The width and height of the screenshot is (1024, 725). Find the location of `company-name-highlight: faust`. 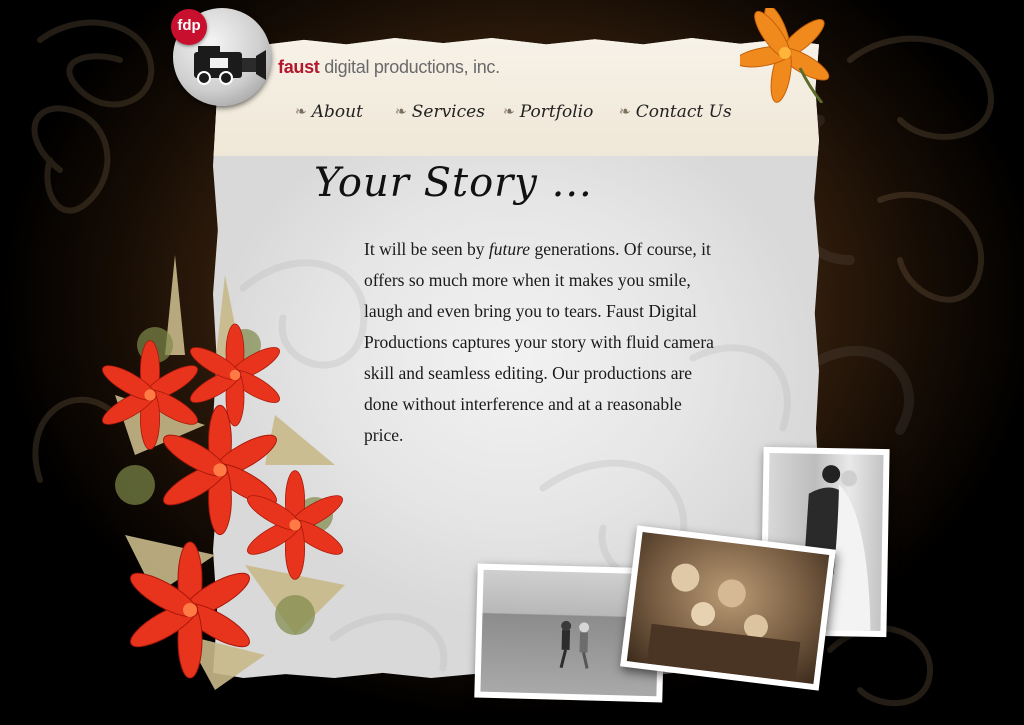

company-name-highlight: faust is located at coordinates (299, 67).